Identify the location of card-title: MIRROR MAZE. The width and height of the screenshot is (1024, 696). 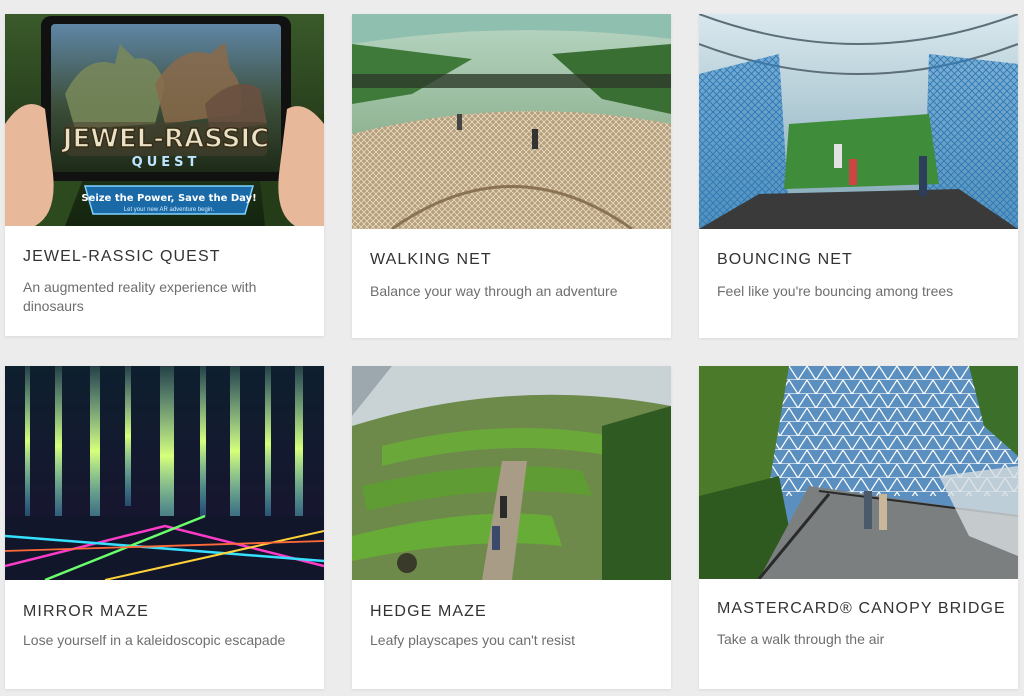
(167, 612).